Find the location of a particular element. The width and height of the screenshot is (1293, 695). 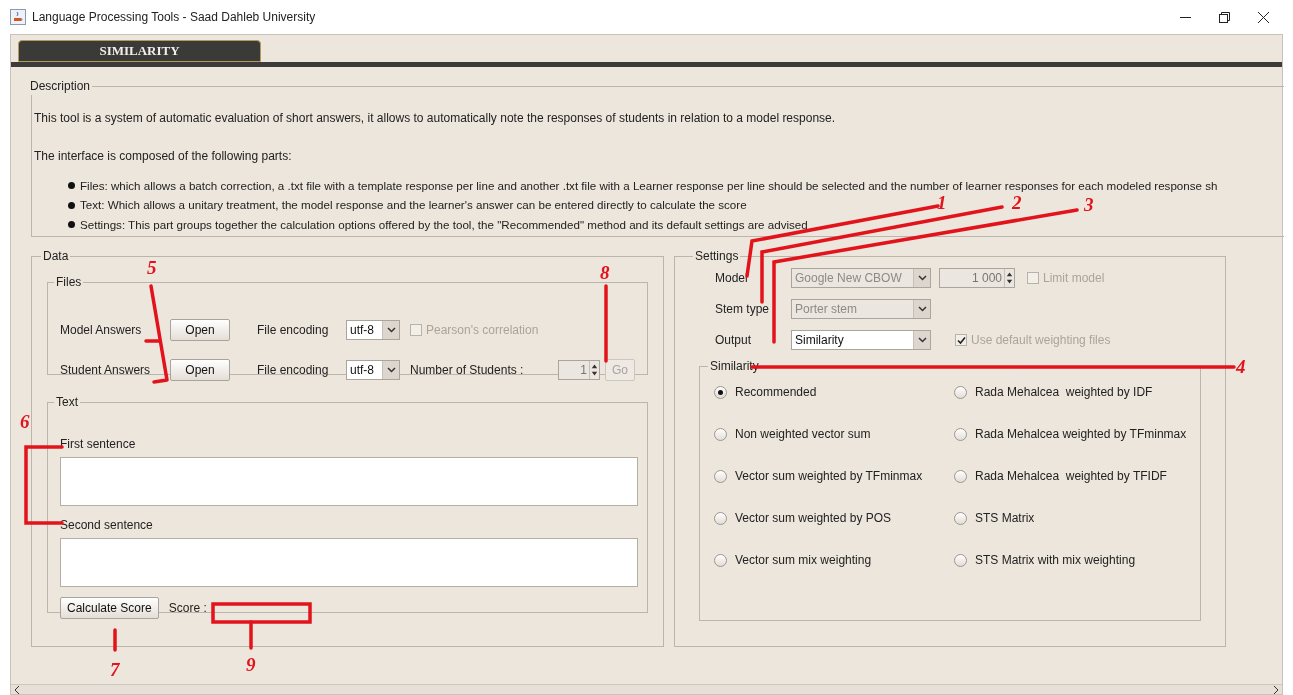

row-label: Student Answers is located at coordinates (106, 370).